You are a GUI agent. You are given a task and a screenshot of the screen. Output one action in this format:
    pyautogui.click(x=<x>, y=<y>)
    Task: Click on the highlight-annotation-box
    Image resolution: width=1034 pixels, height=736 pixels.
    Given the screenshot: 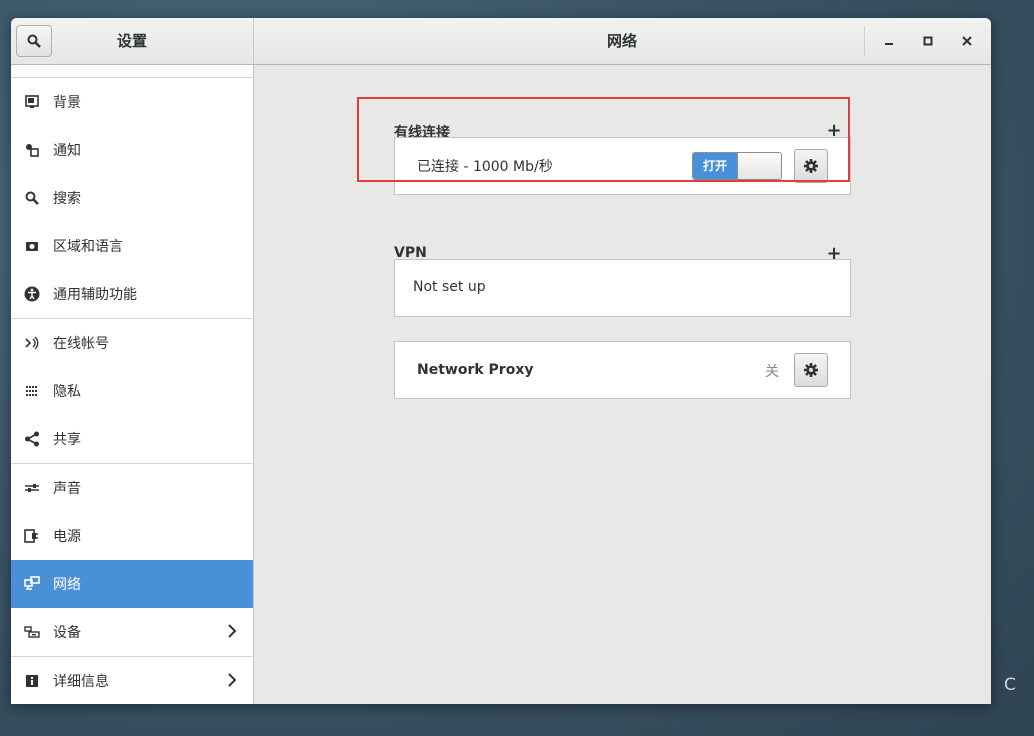 What is the action you would take?
    pyautogui.click(x=603, y=139)
    